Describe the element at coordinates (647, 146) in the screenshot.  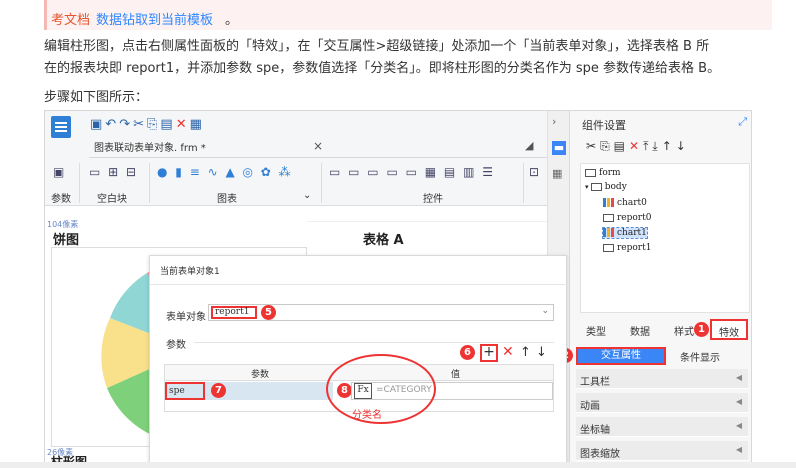
I see `move-top-icon: ⤒` at that location.